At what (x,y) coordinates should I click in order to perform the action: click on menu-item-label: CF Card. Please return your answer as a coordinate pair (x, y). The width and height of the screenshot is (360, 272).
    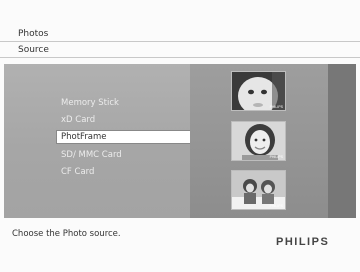
    Looking at the image, I should click on (78, 172).